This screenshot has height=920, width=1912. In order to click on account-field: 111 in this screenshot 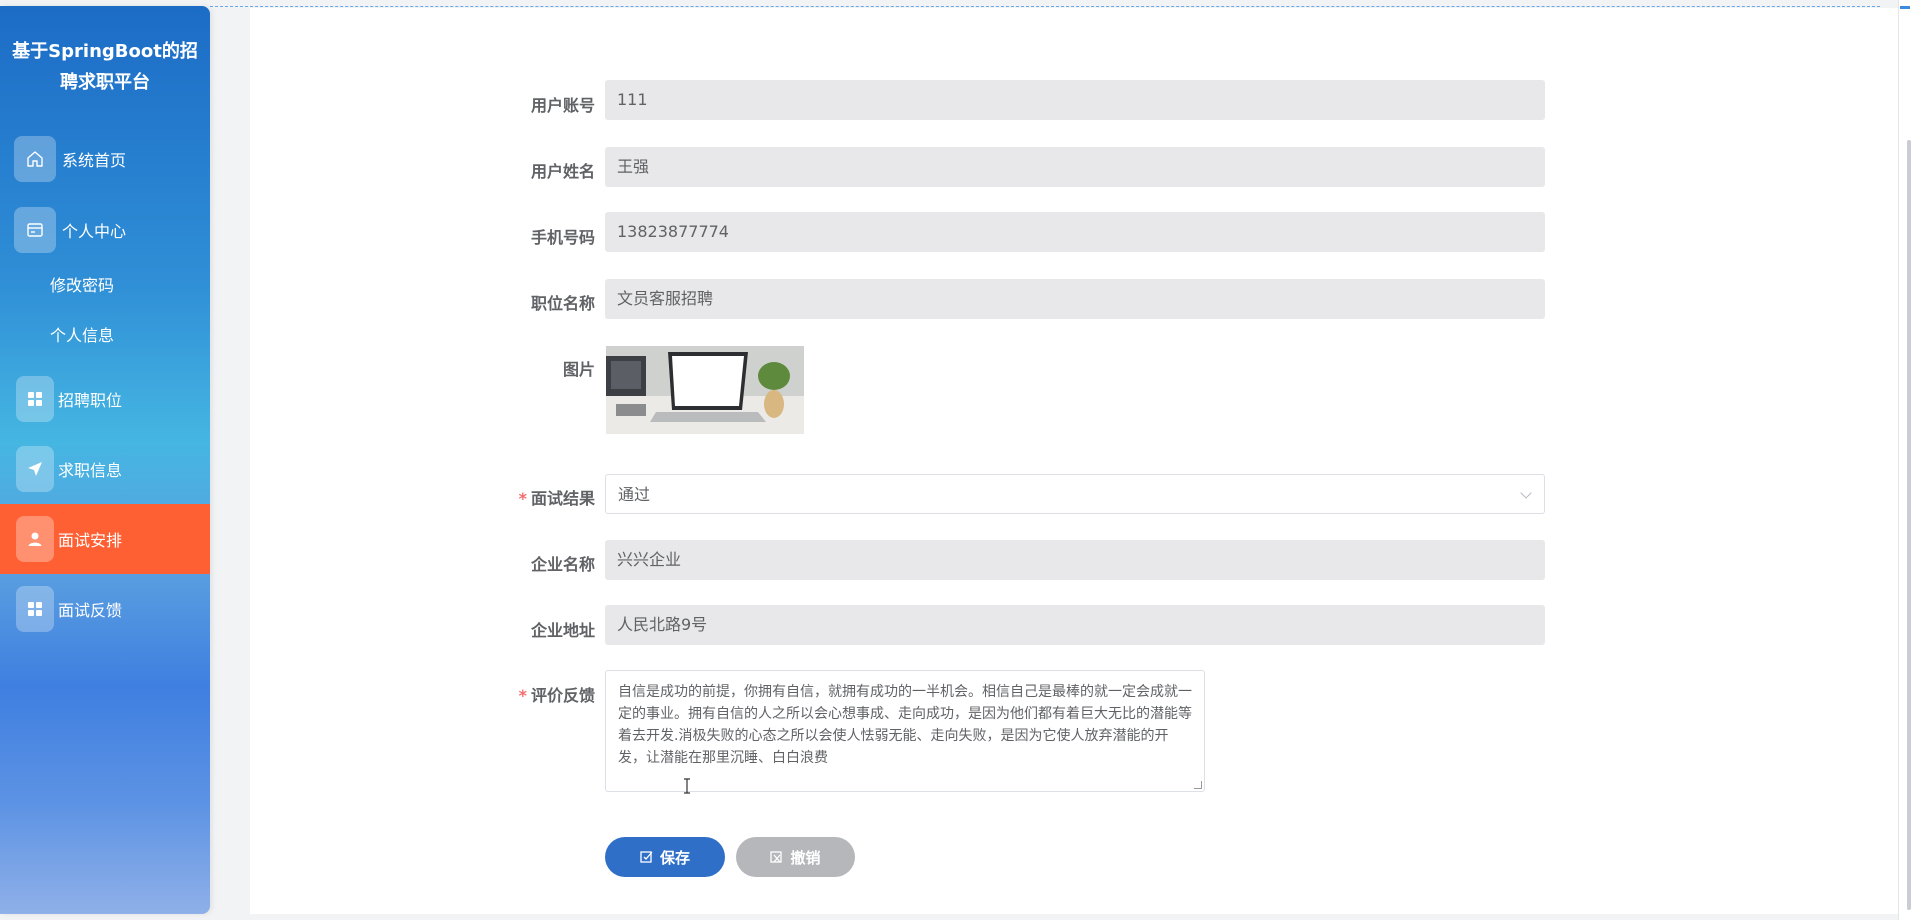, I will do `click(1075, 100)`.